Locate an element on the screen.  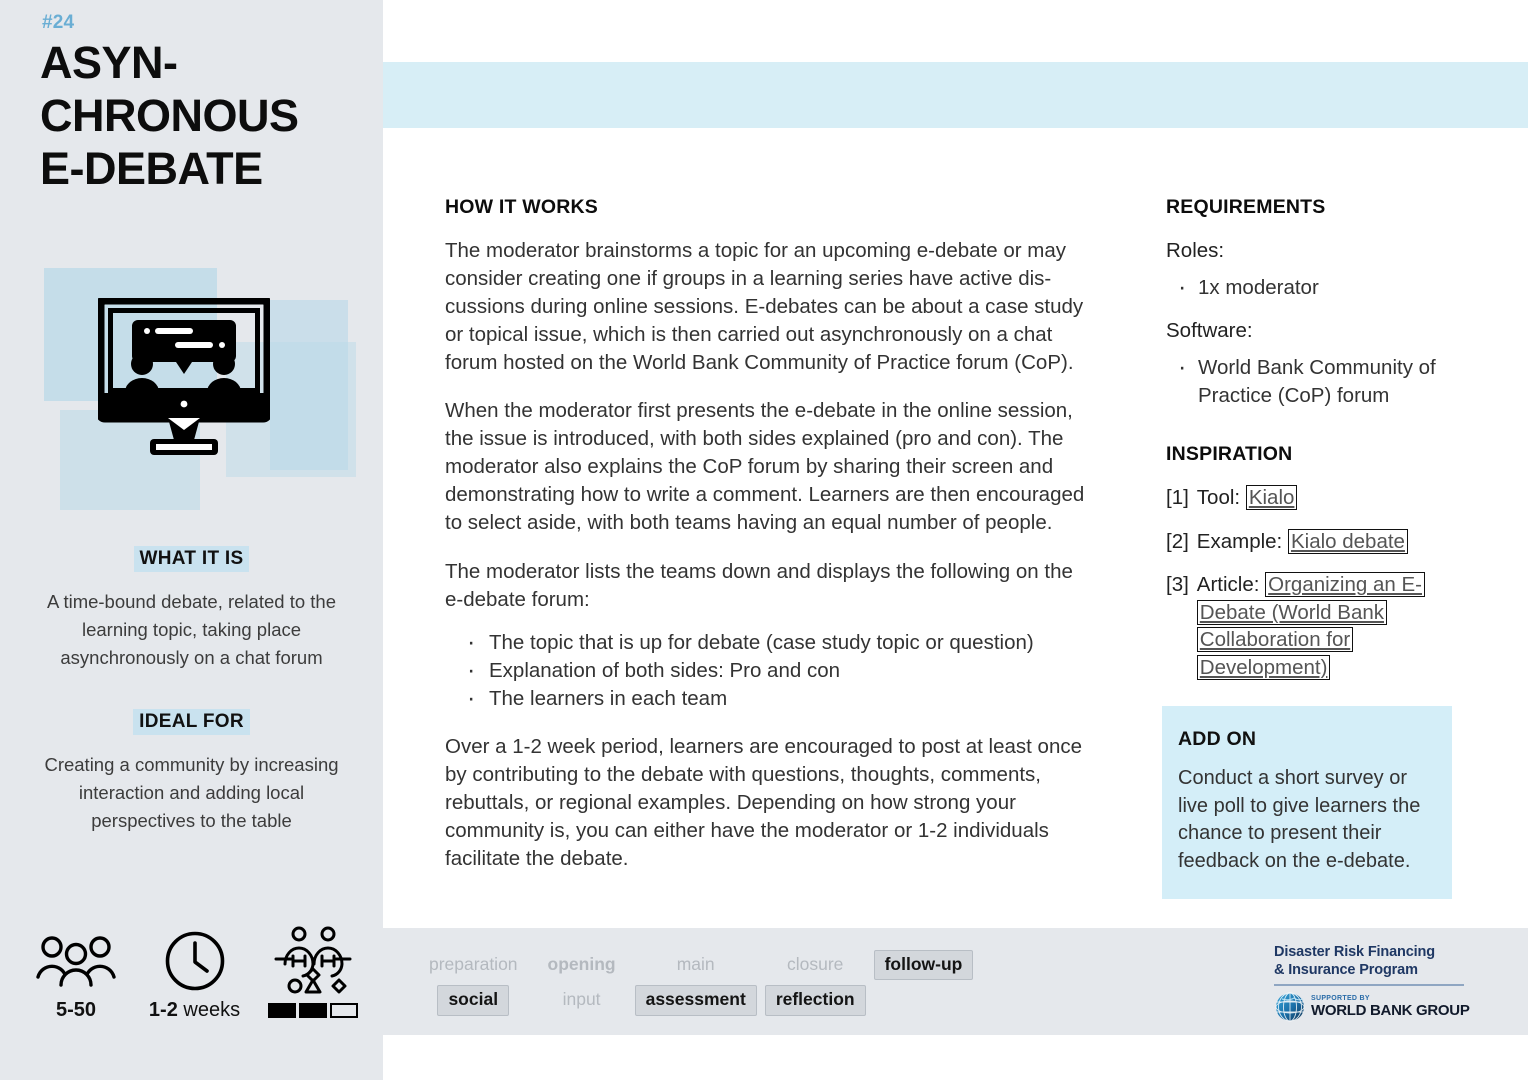
stat-duration: 1-2 weeks is located at coordinates (195, 973).